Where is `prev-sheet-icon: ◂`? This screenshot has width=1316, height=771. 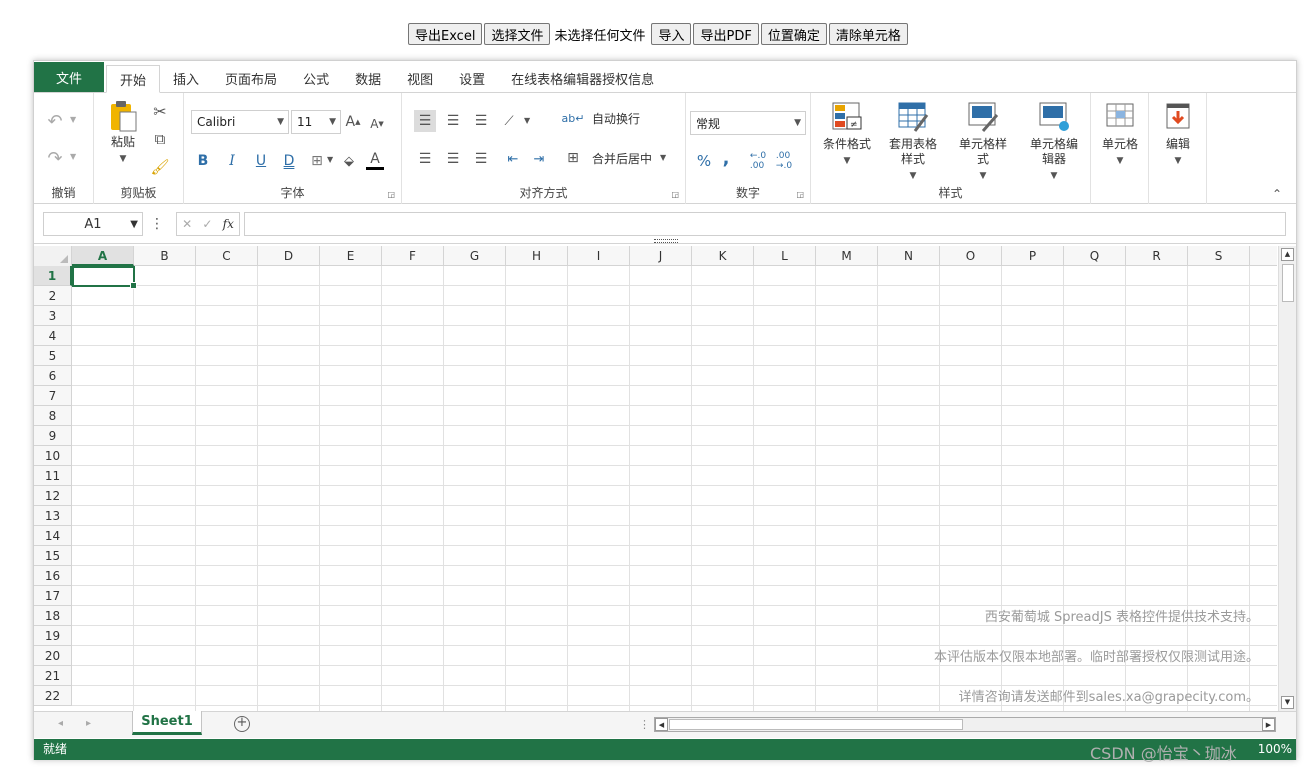
prev-sheet-icon: ◂ is located at coordinates (60, 723).